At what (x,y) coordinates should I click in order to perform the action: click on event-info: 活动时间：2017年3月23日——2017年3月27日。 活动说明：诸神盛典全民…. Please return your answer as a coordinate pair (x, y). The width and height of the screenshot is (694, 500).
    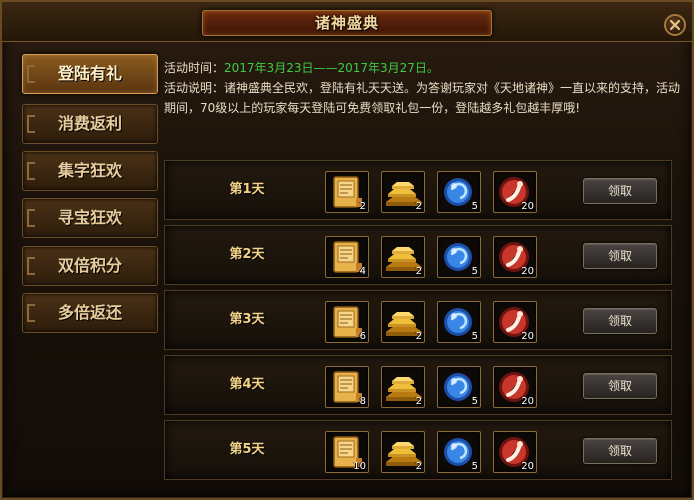
    Looking at the image, I should click on (424, 101).